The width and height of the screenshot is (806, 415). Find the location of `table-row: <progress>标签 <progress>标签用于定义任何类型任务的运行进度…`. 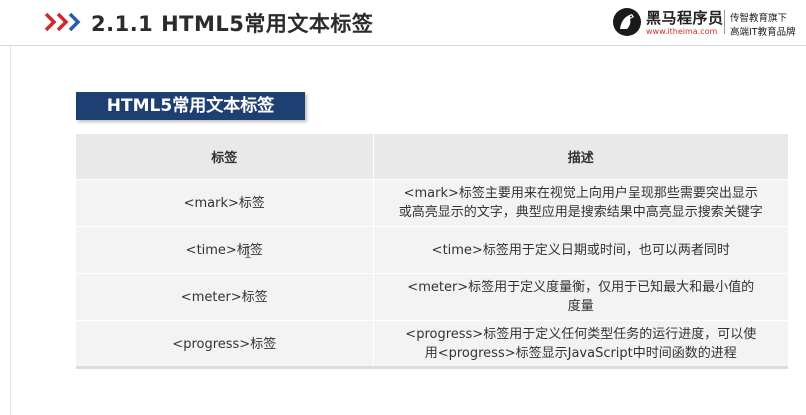

table-row: <progress>标签 <progress>标签用于定义任何类型任务的运行进度… is located at coordinates (432, 344).